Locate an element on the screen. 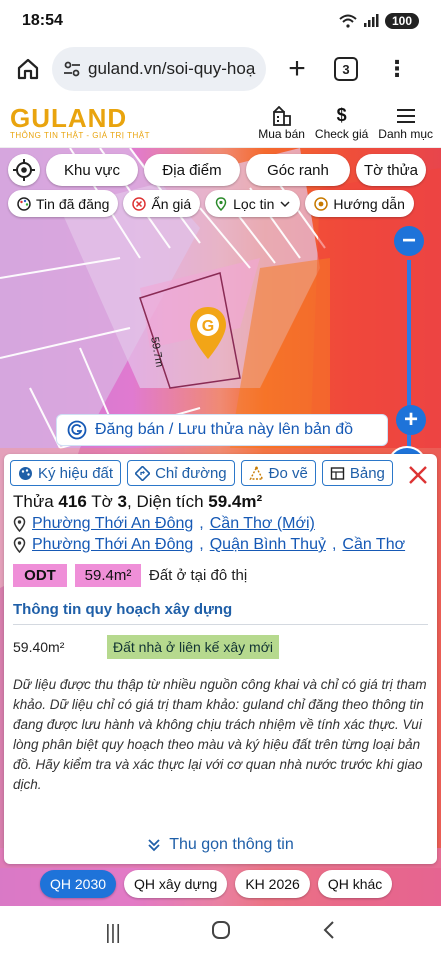 The image size is (441, 960). directions-icon is located at coordinates (143, 473).